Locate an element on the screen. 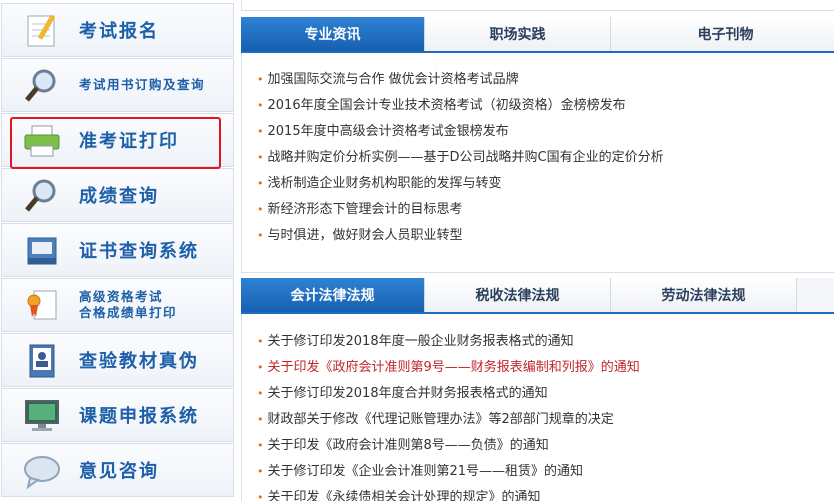 The image size is (834, 501). list-item: • 与时俱进，做好财会人员职业转型 is located at coordinates (460, 236).